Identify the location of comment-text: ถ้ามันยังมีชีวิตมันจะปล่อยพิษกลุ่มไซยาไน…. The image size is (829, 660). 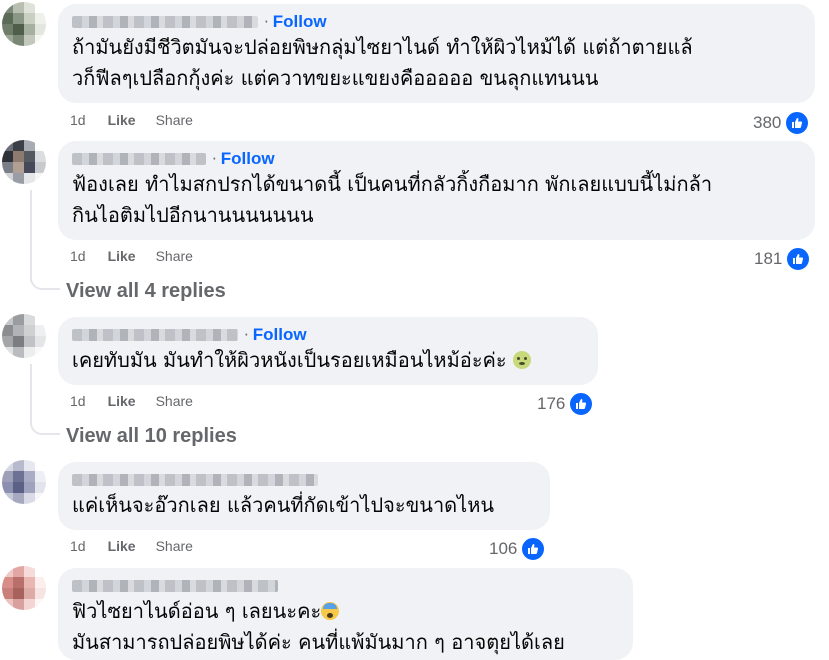
(382, 47).